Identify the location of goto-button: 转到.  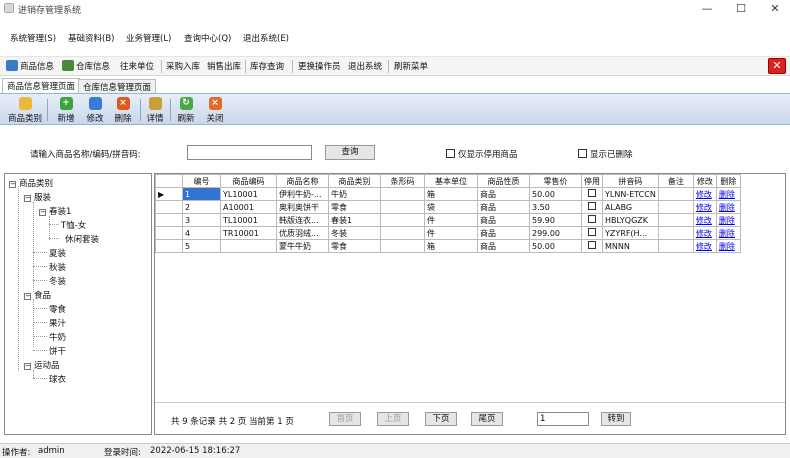
(616, 419).